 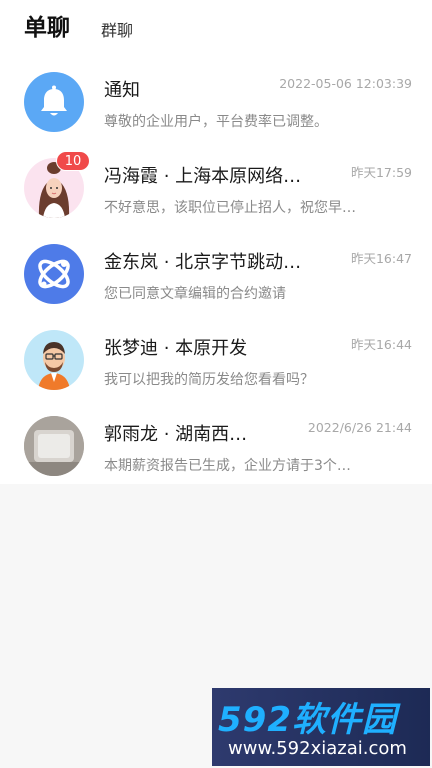 I want to click on conversation-name: 张梦迪 · 本原开发, so click(x=176, y=348).